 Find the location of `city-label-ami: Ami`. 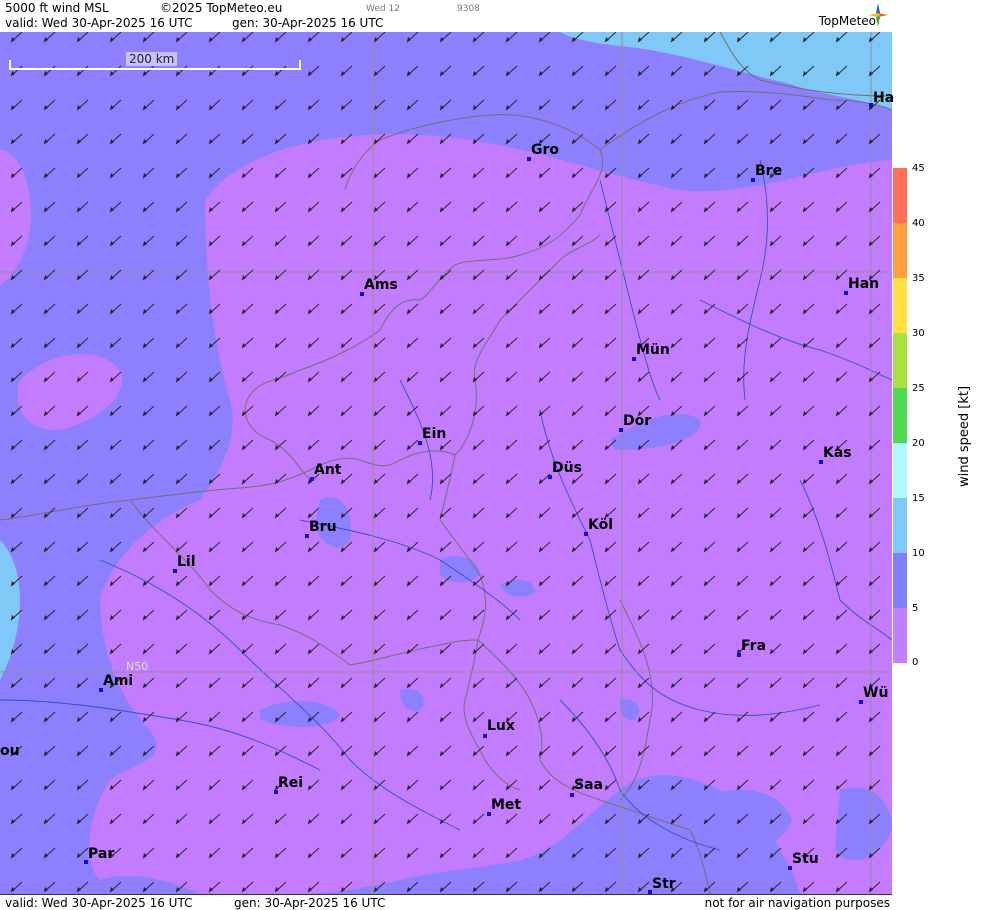

city-label-ami: Ami is located at coordinates (118, 681).